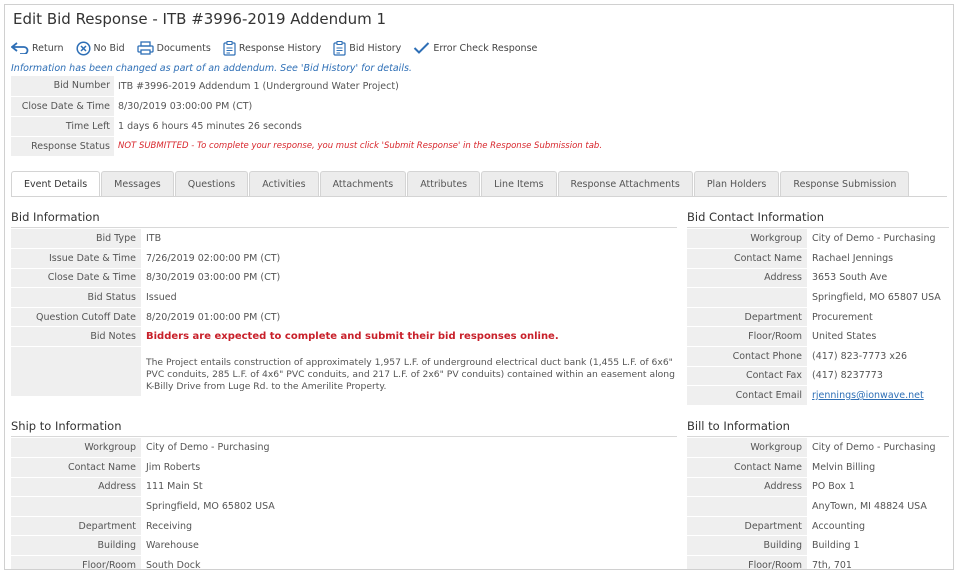 The height and width of the screenshot is (573, 958). What do you see at coordinates (736, 184) in the screenshot?
I see `tab-plan-holders: Plan Holders` at bounding box center [736, 184].